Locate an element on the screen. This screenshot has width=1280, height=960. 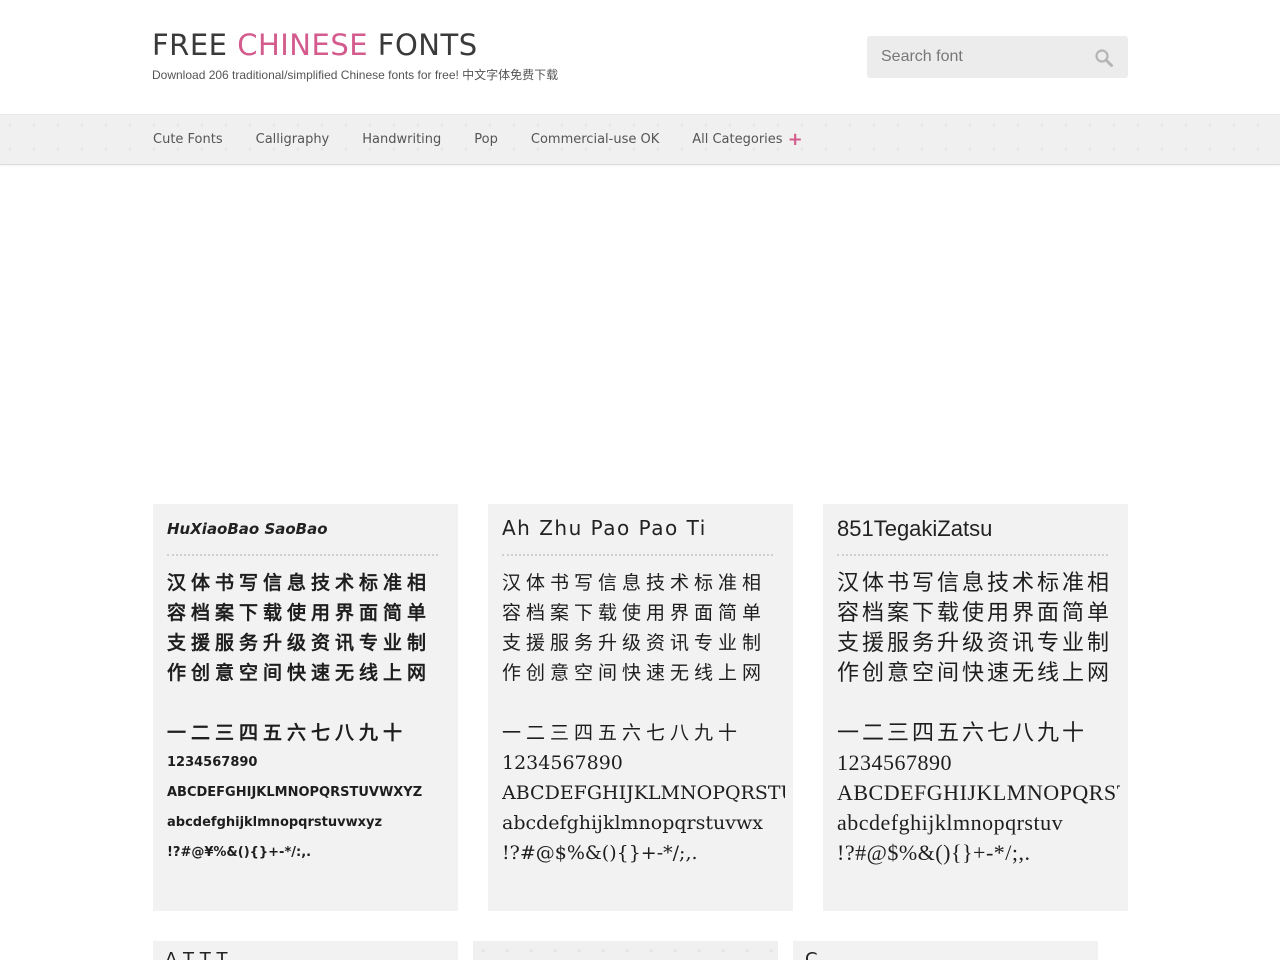
font-name: Ah Zhu Pao Pao Ti is located at coordinates (604, 528).